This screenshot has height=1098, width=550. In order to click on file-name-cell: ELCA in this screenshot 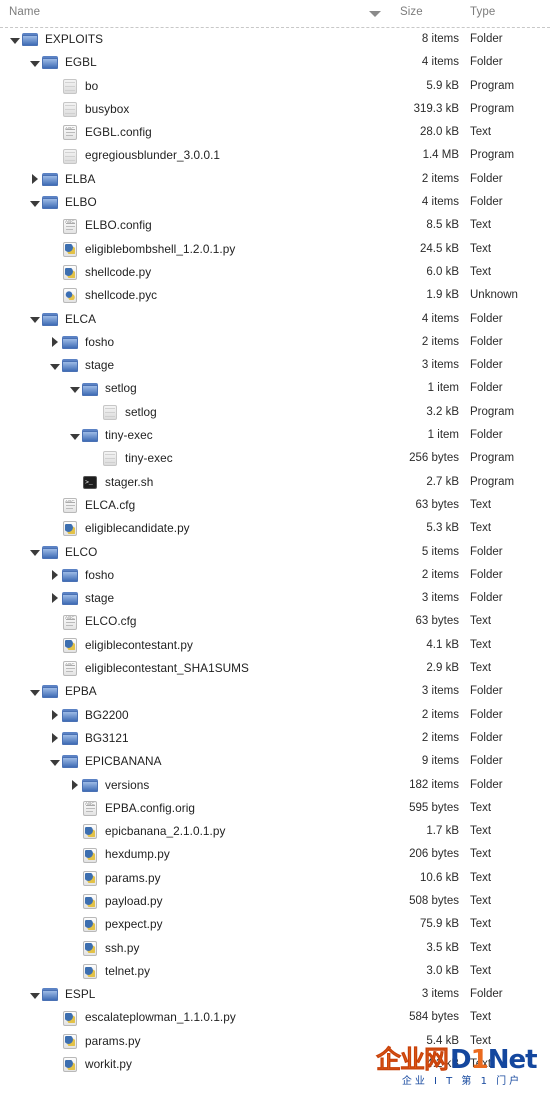, I will do `click(62, 319)`.